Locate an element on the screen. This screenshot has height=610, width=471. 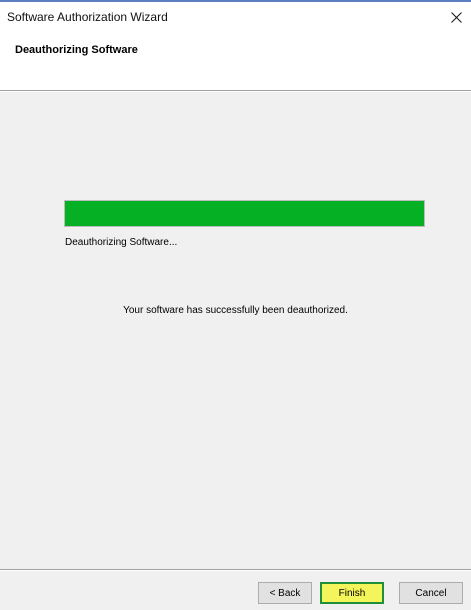
close-button is located at coordinates (456, 17).